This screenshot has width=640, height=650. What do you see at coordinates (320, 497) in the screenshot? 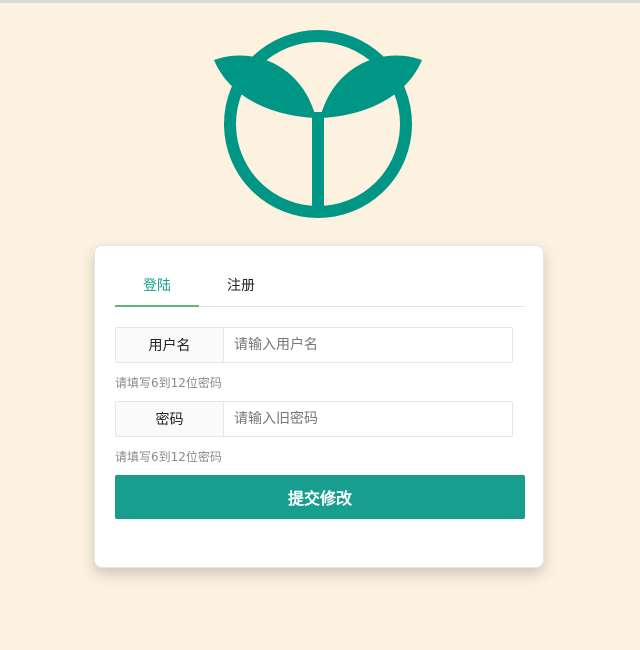
I see `submit-button: 提交修改` at bounding box center [320, 497].